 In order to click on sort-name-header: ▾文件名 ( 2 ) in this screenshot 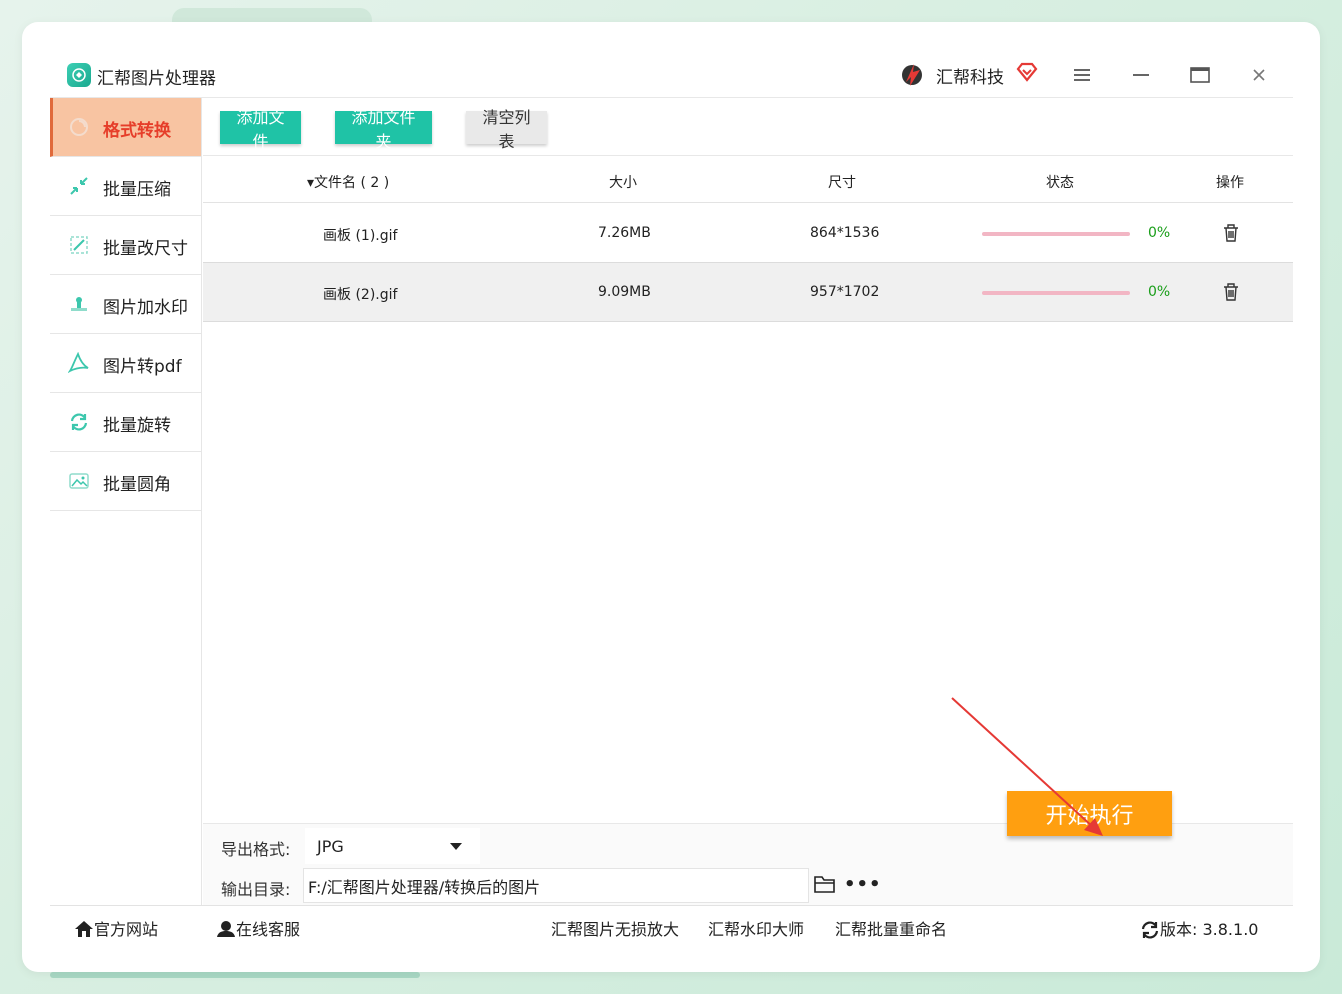, I will do `click(348, 182)`.